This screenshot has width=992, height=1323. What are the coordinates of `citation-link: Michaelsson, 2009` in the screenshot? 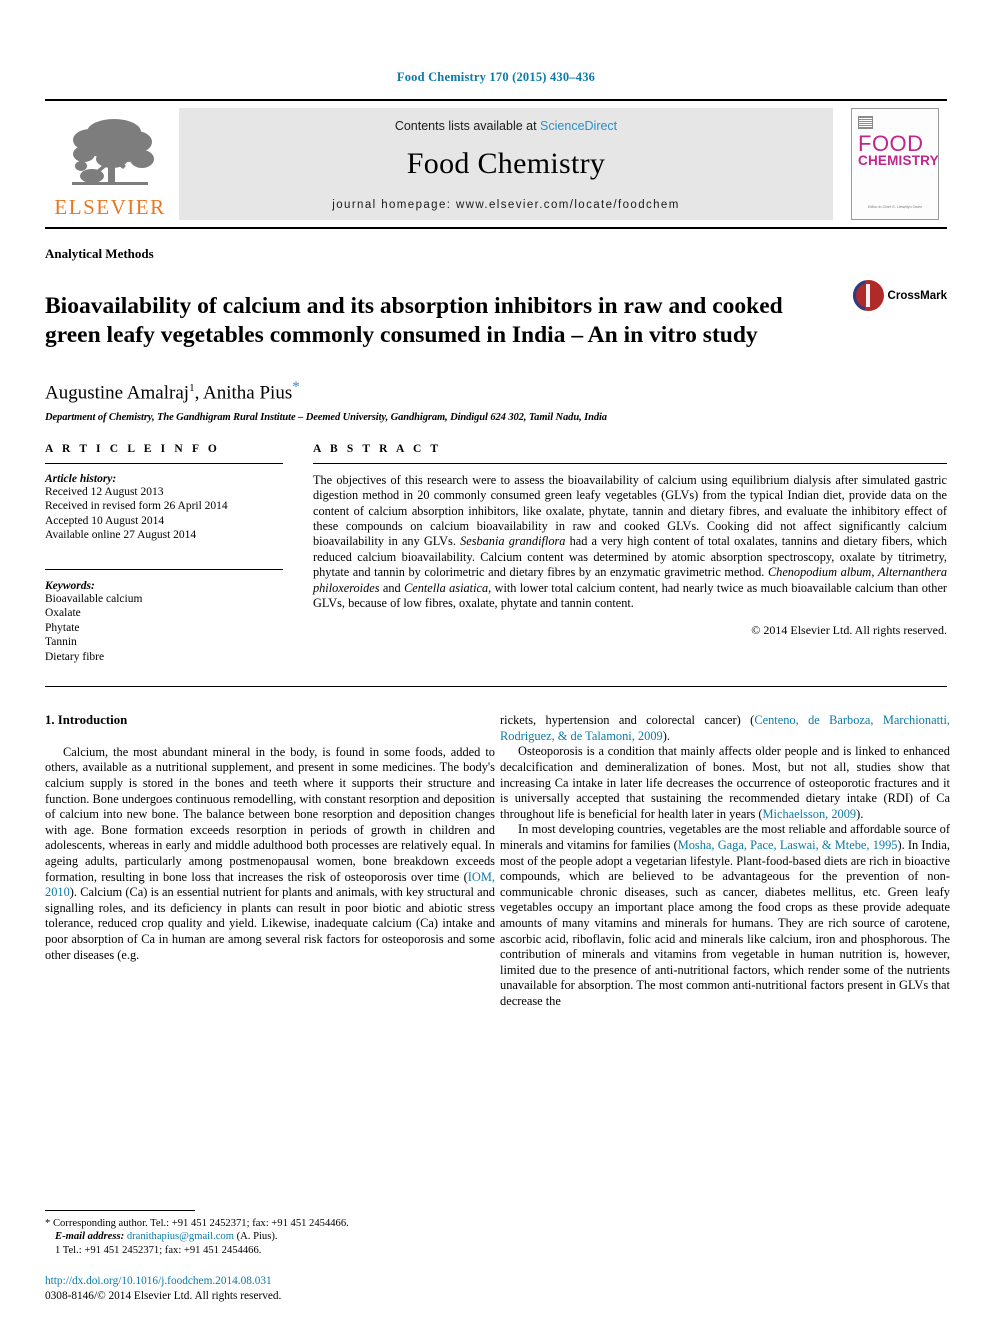 It's located at (810, 814).